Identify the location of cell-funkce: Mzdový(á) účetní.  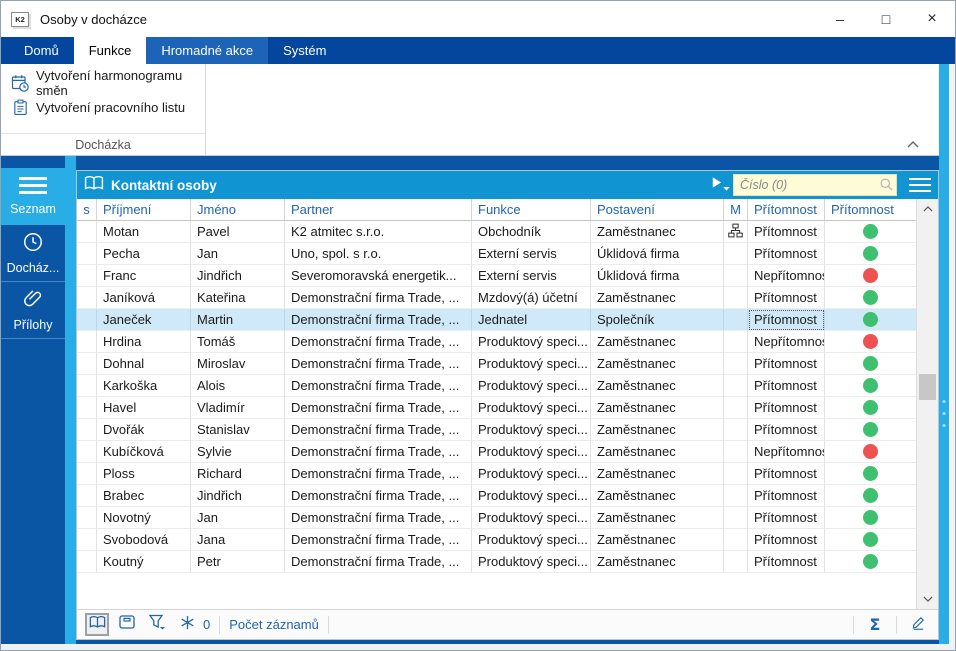
(531, 298).